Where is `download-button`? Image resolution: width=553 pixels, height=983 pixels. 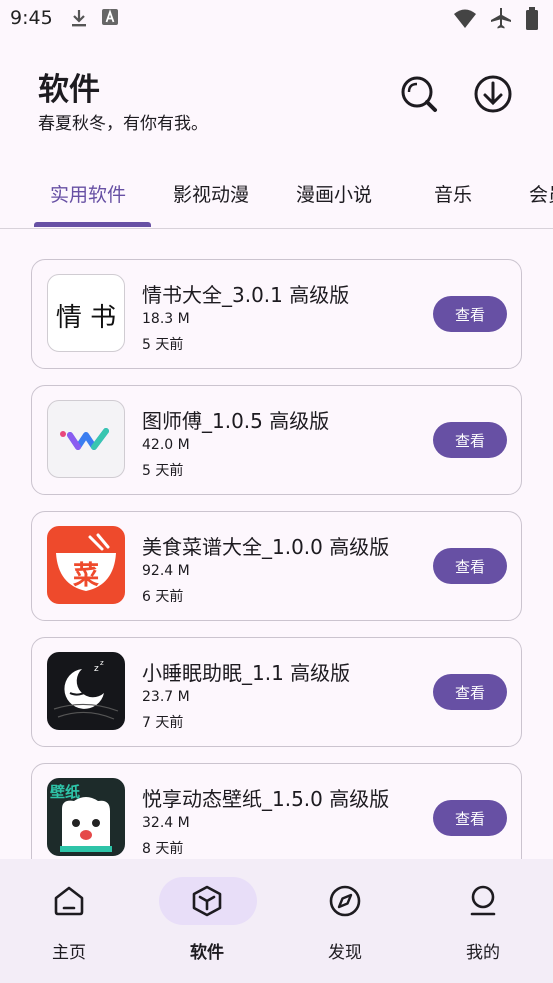 download-button is located at coordinates (493, 96).